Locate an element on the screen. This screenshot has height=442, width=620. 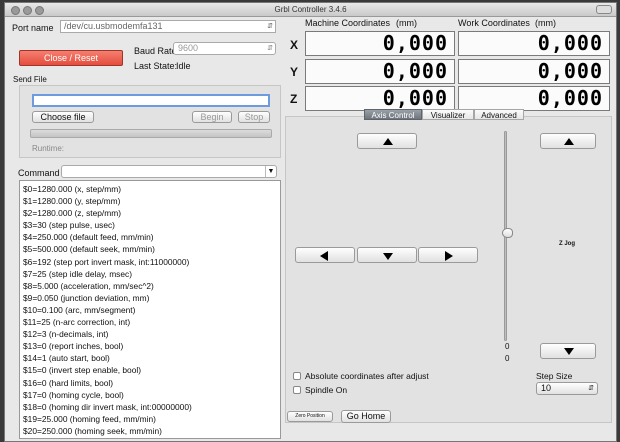
list-item: $5=500.000 (default seek, mm/min) is located at coordinates (89, 249).